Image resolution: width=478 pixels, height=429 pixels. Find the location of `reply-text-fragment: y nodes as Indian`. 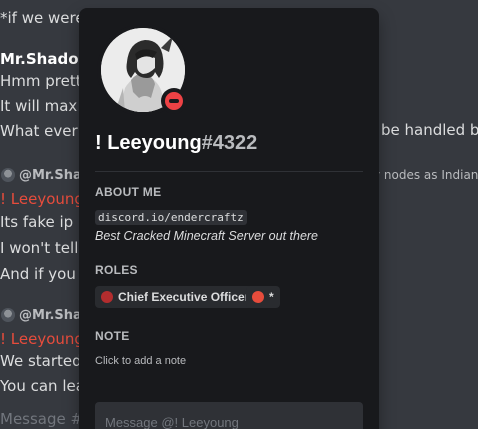

reply-text-fragment: y nodes as Indian is located at coordinates (425, 175).